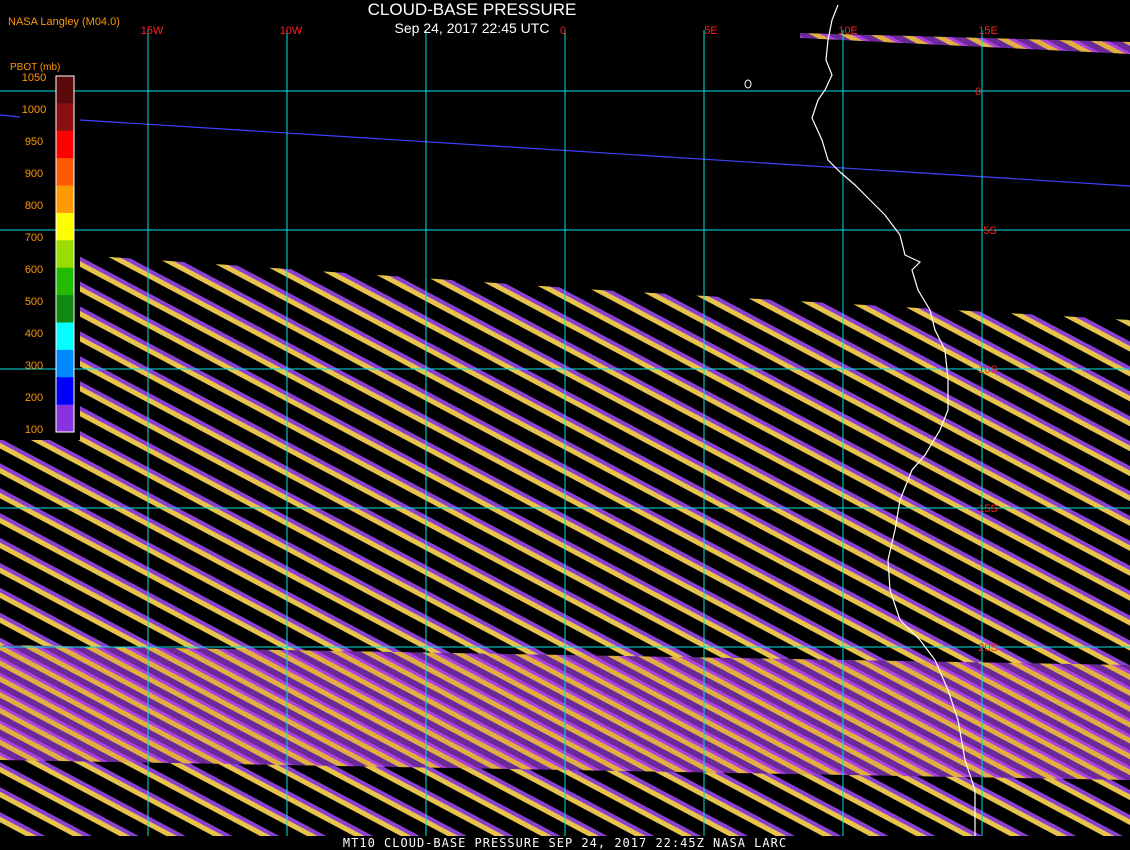 This screenshot has width=1130, height=850. What do you see at coordinates (988, 31) in the screenshot?
I see `lon-label-15e: 15E` at bounding box center [988, 31].